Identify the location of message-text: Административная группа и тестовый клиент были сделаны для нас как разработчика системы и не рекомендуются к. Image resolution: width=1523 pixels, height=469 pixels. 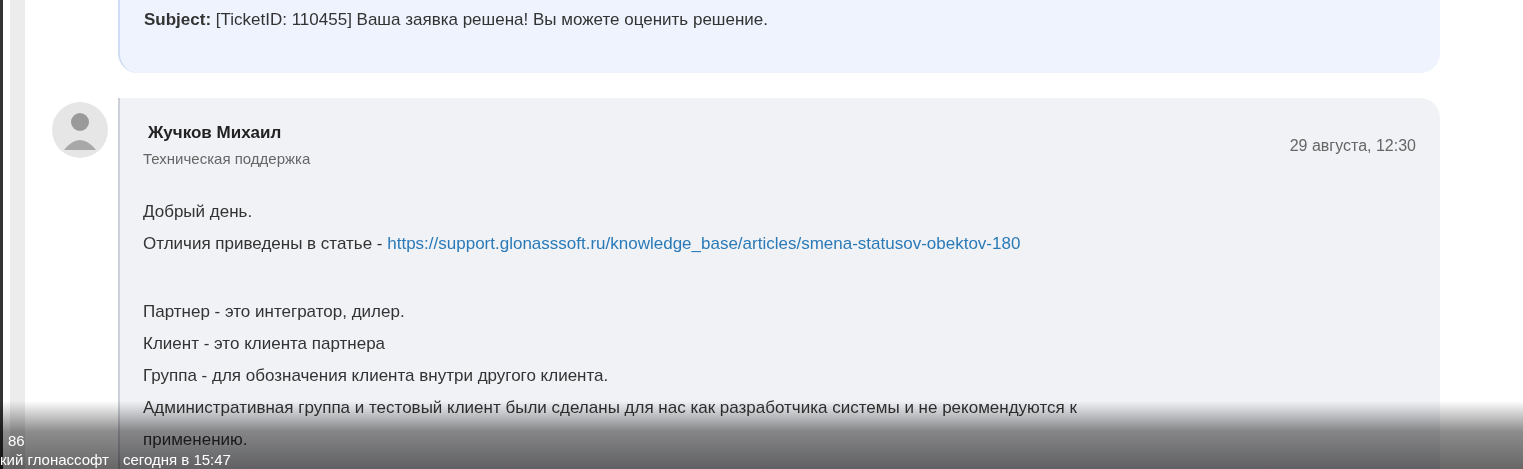
(610, 408).